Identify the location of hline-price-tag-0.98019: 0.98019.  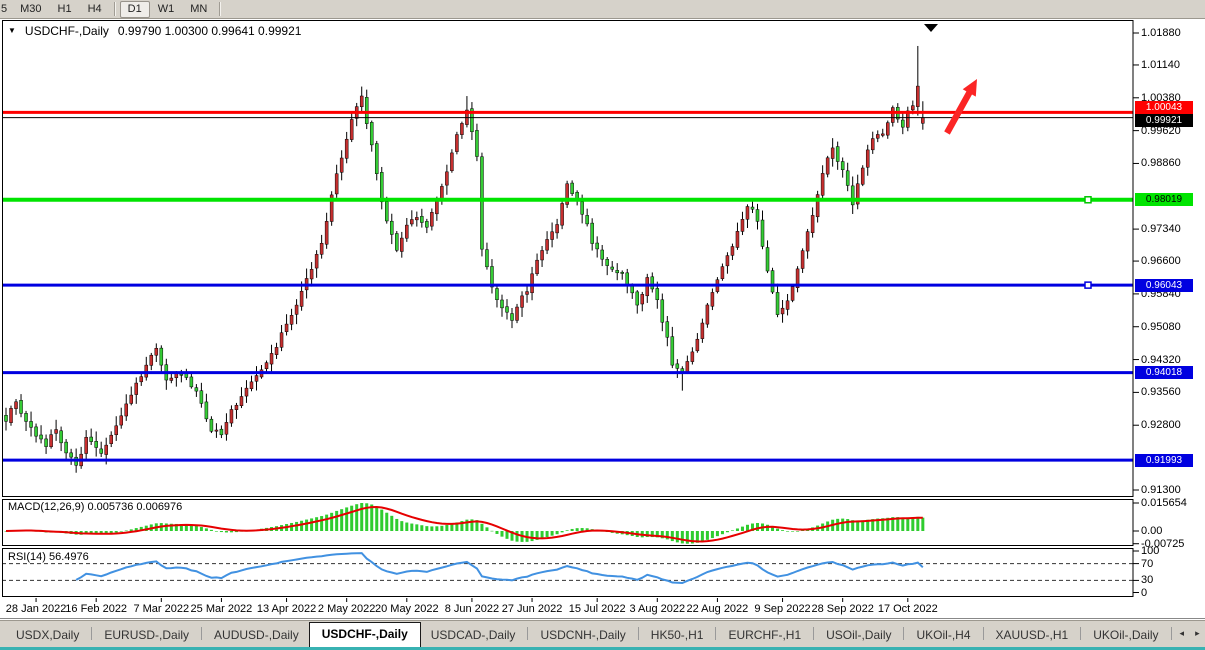
(1164, 200).